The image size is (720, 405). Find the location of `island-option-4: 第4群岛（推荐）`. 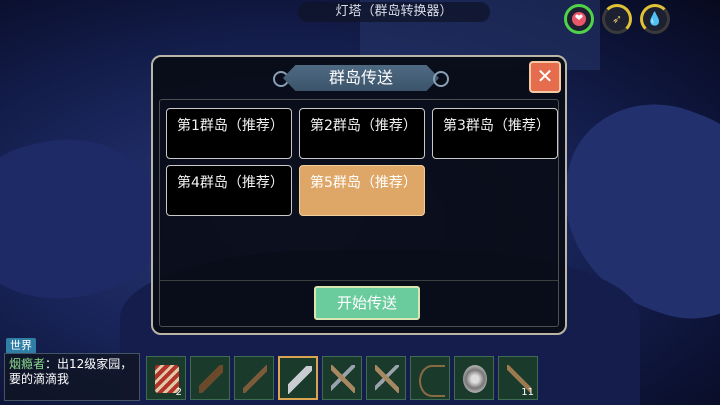

island-option-4: 第4群岛（推荐） is located at coordinates (229, 190).